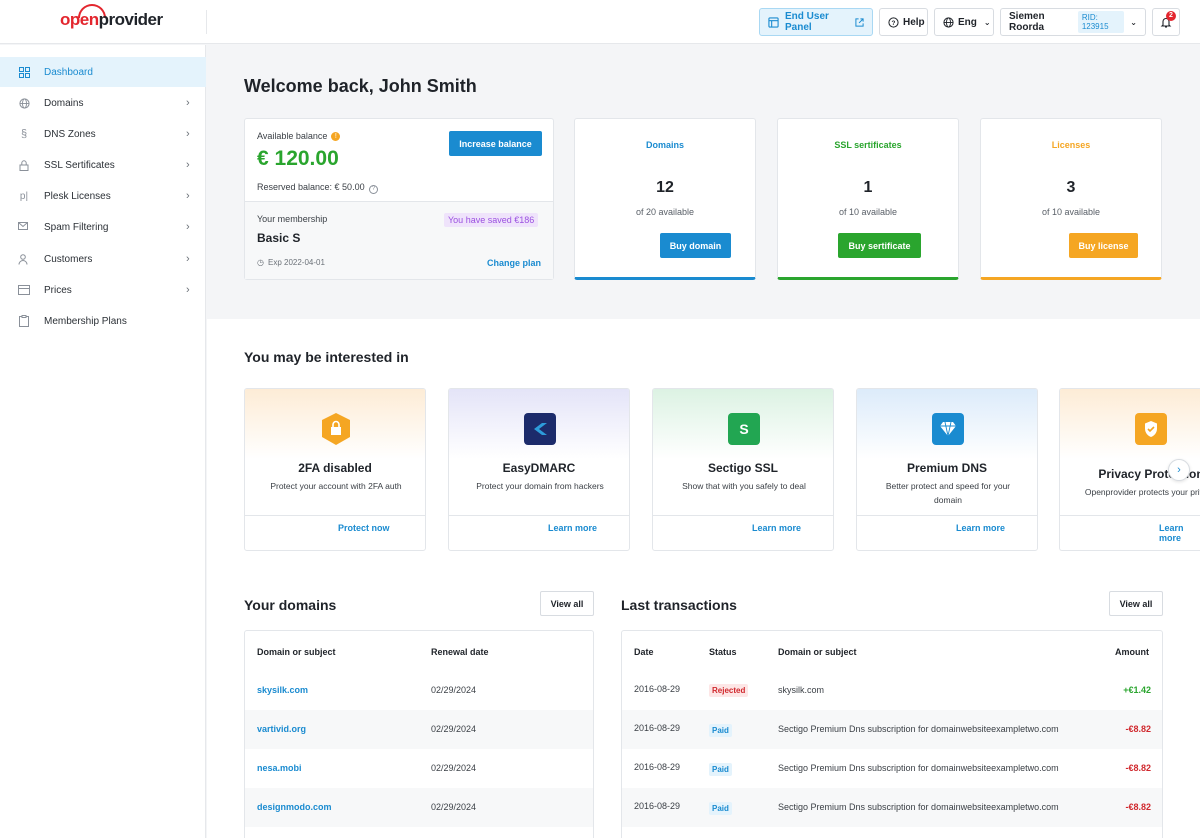 This screenshot has height=838, width=1200. Describe the element at coordinates (419, 807) in the screenshot. I see `table-row: designmodo.com 02/29/2024` at that location.